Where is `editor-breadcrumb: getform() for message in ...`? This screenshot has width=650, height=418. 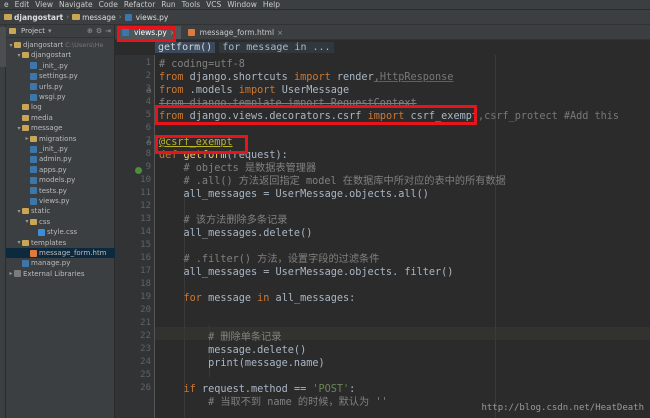
editor-breadcrumb: getform() for message in ... is located at coordinates (244, 47).